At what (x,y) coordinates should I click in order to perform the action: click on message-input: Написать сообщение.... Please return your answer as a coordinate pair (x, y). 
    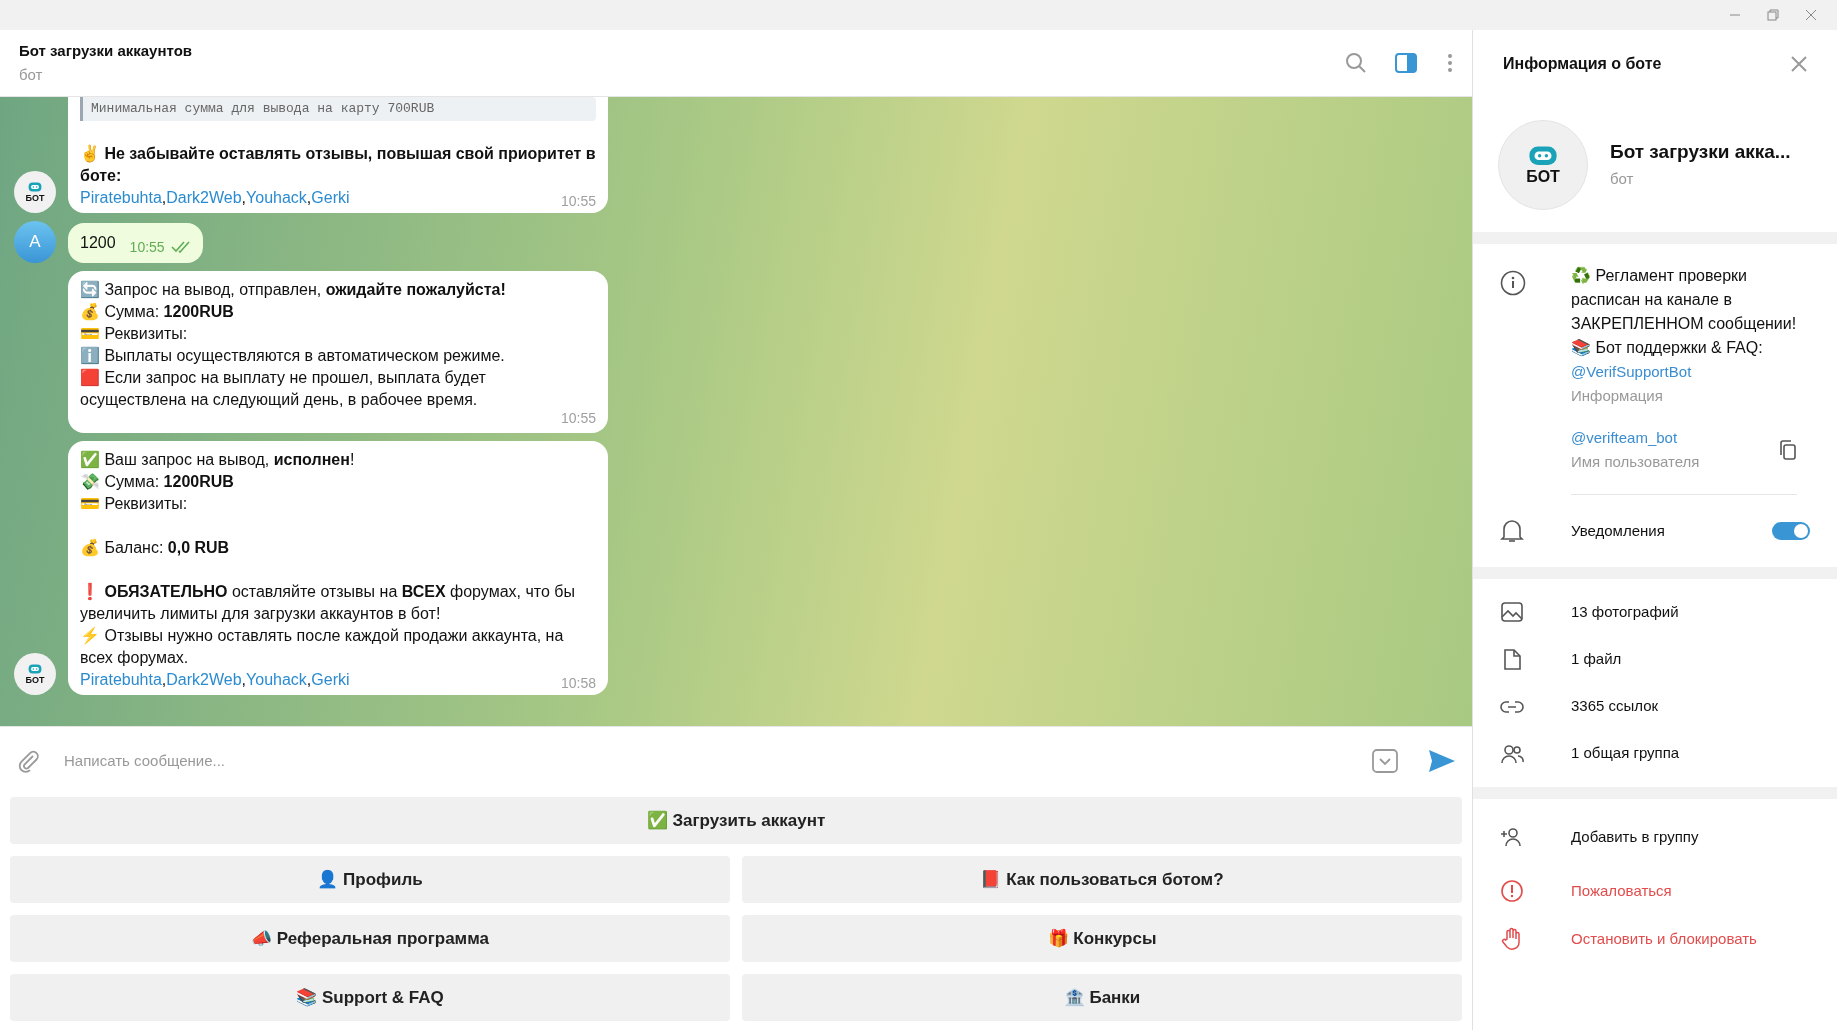
    Looking at the image, I should click on (718, 761).